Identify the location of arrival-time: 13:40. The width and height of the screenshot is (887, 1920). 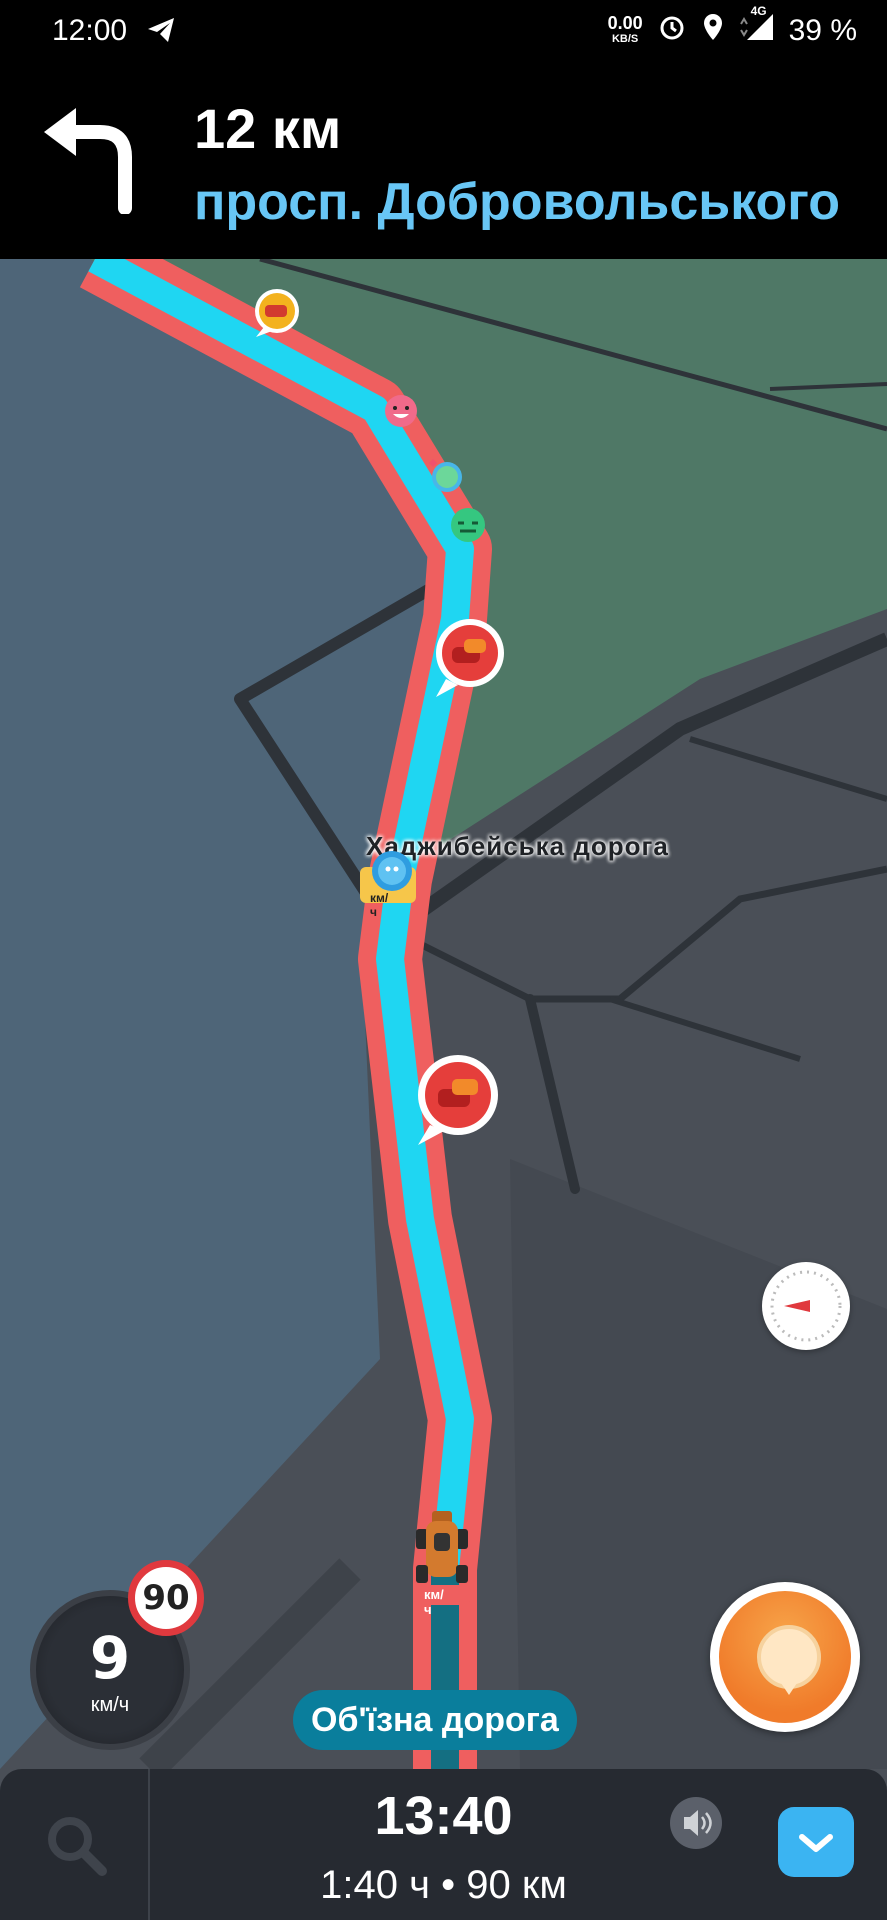
(443, 1816).